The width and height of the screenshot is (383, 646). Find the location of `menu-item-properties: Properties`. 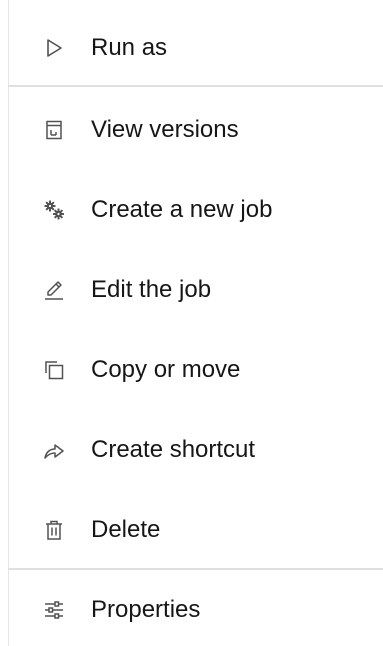

menu-item-properties: Properties is located at coordinates (191, 610).